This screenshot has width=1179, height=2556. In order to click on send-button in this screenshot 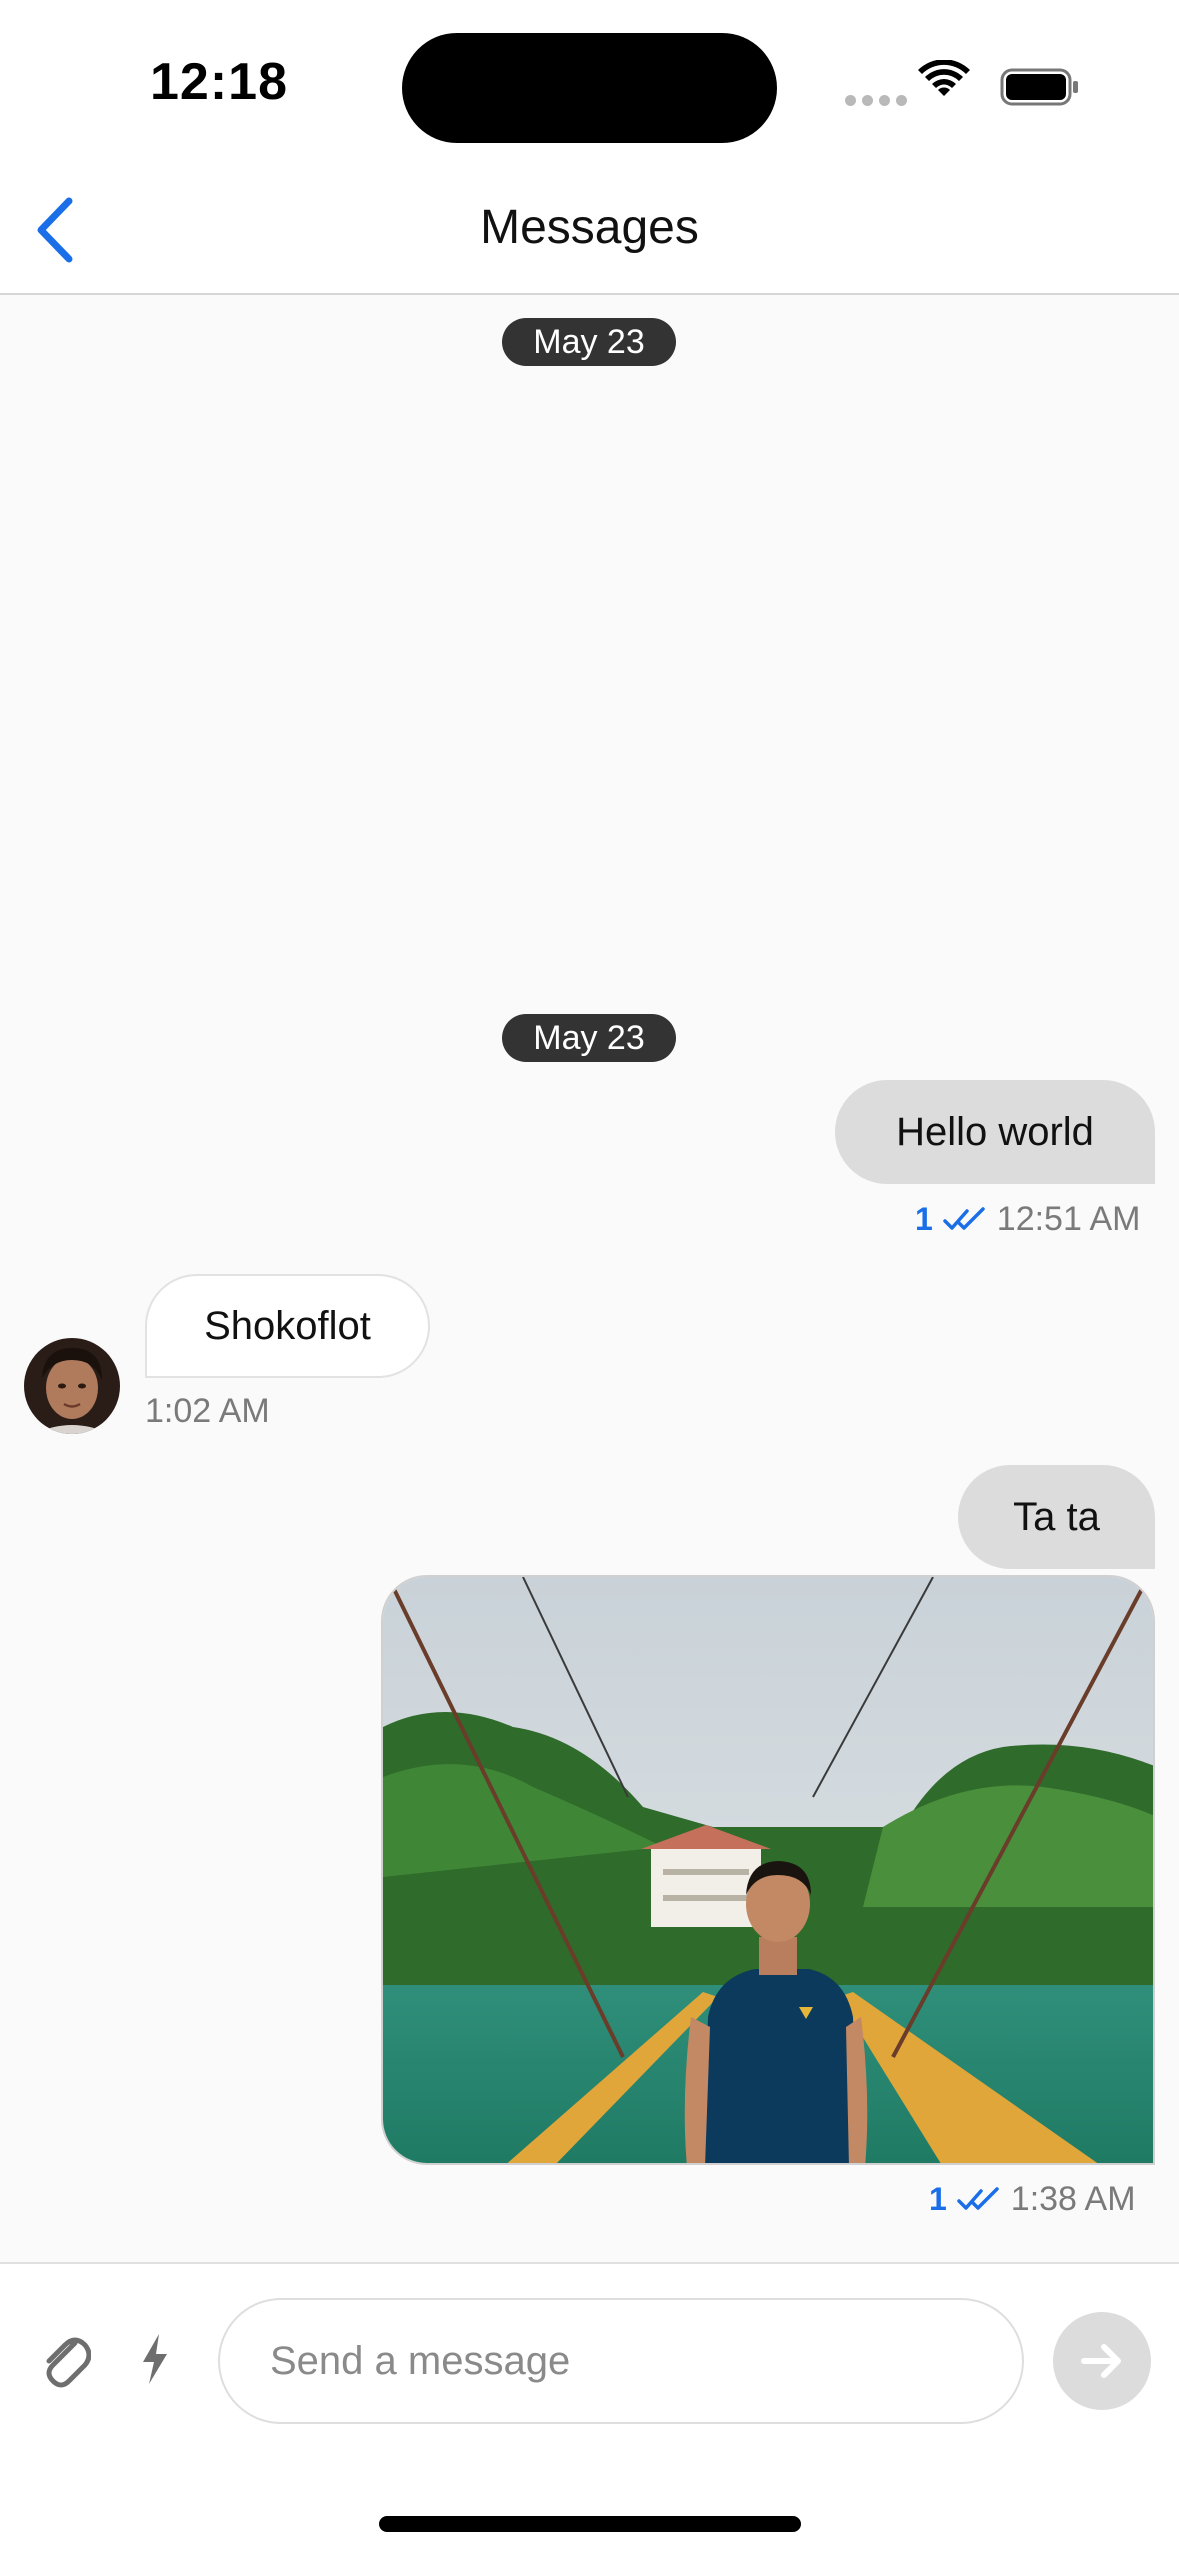, I will do `click(1102, 2361)`.